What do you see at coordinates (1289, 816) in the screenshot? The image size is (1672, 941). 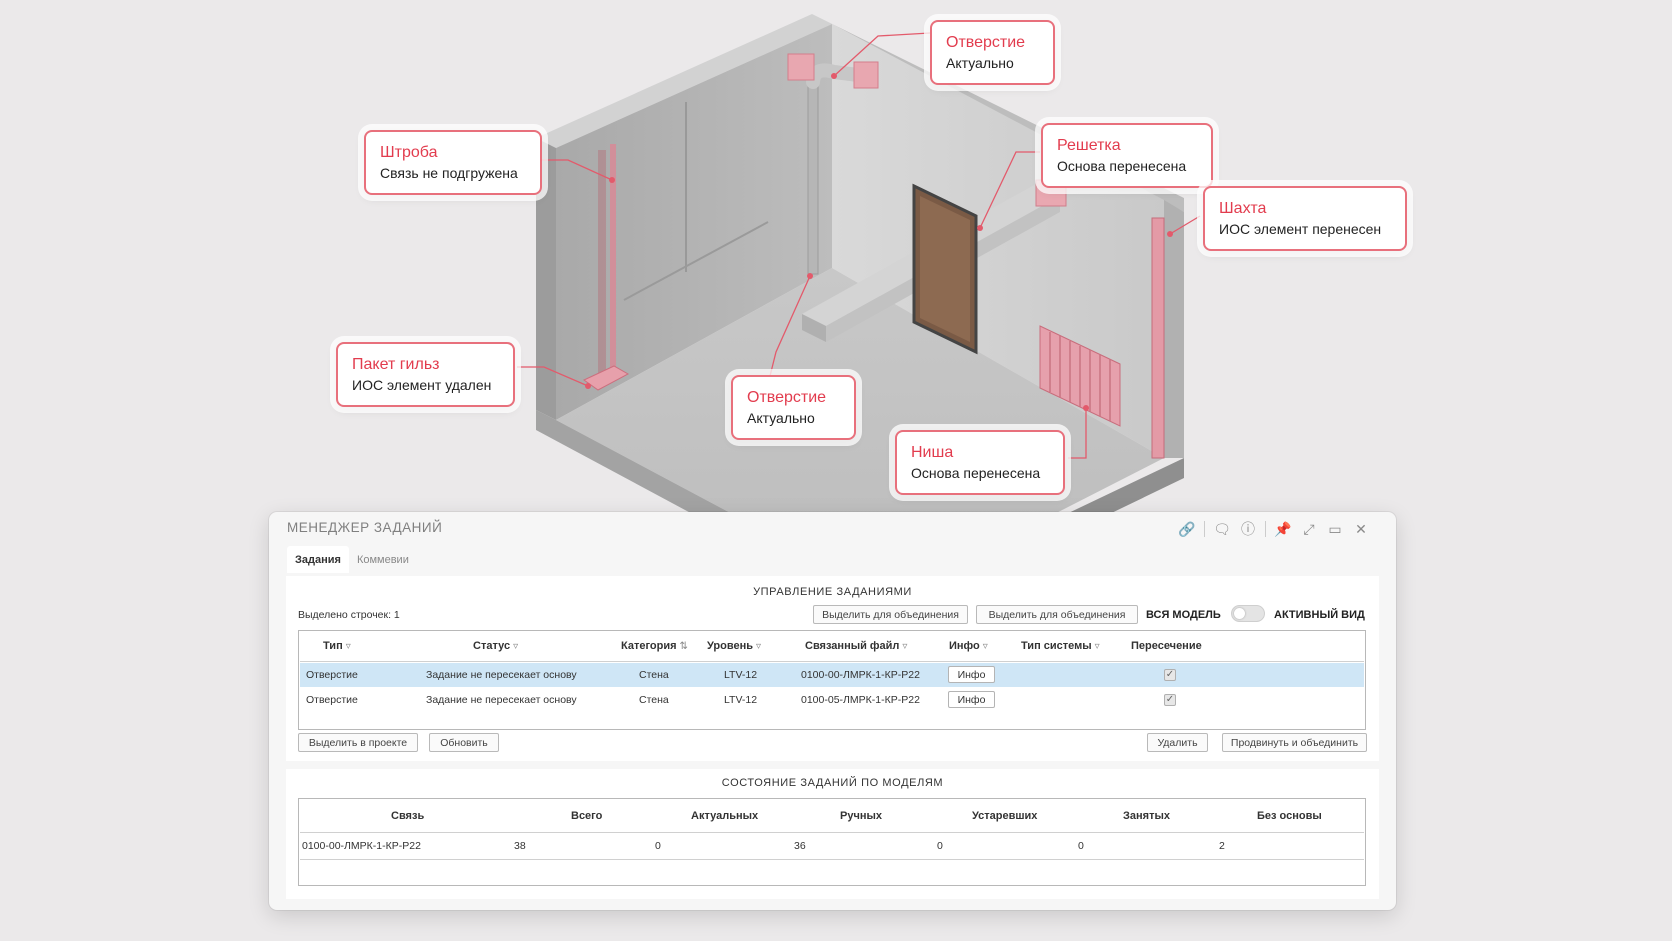 I see `col-no-base: Без основы` at bounding box center [1289, 816].